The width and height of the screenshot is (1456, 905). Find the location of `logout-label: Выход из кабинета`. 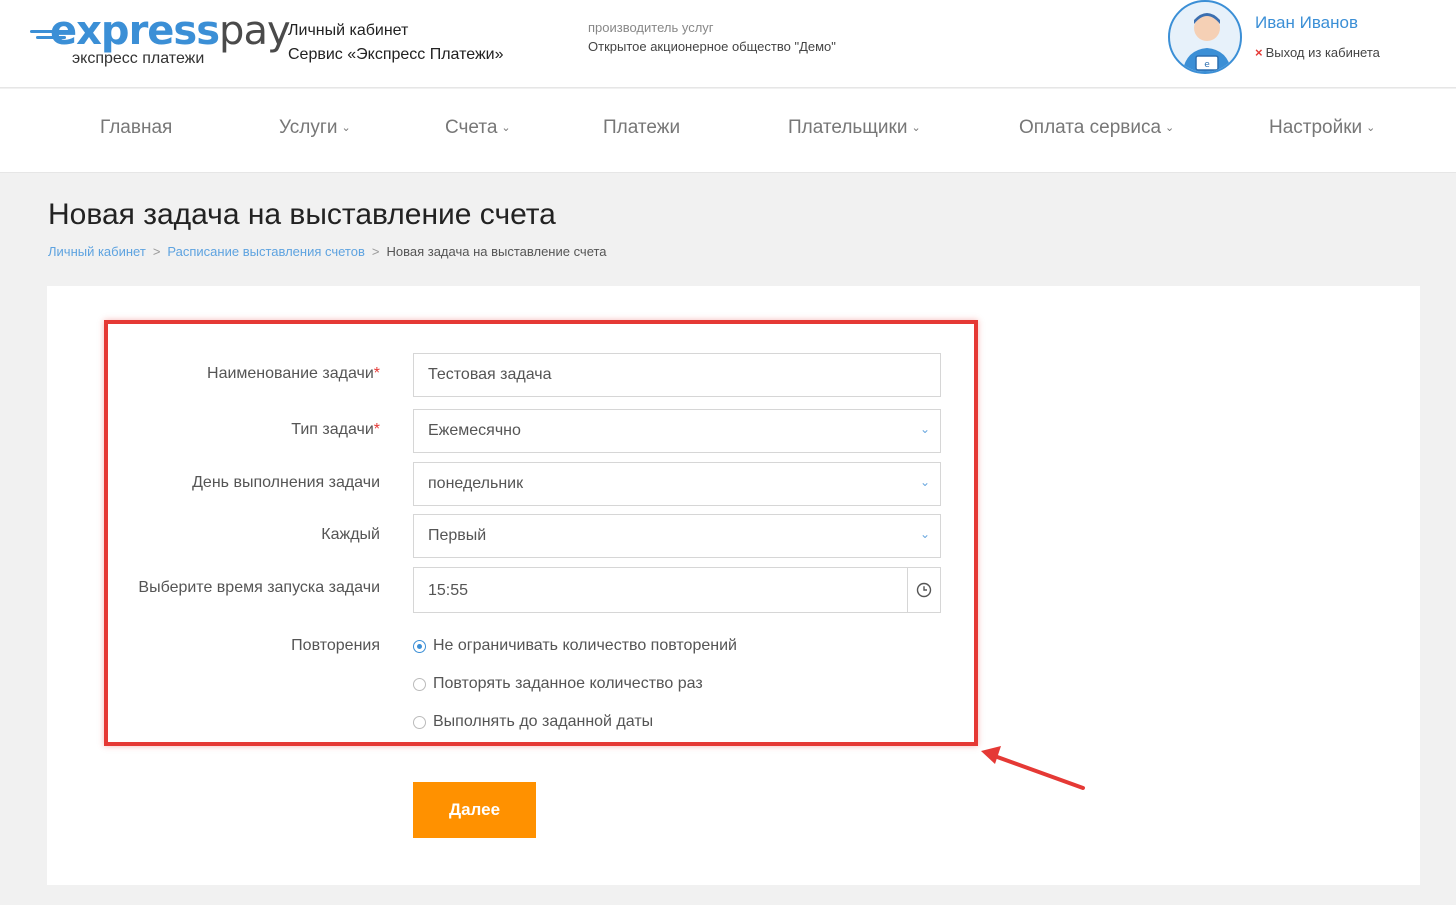

logout-label: Выход из кабинета is located at coordinates (1322, 52).